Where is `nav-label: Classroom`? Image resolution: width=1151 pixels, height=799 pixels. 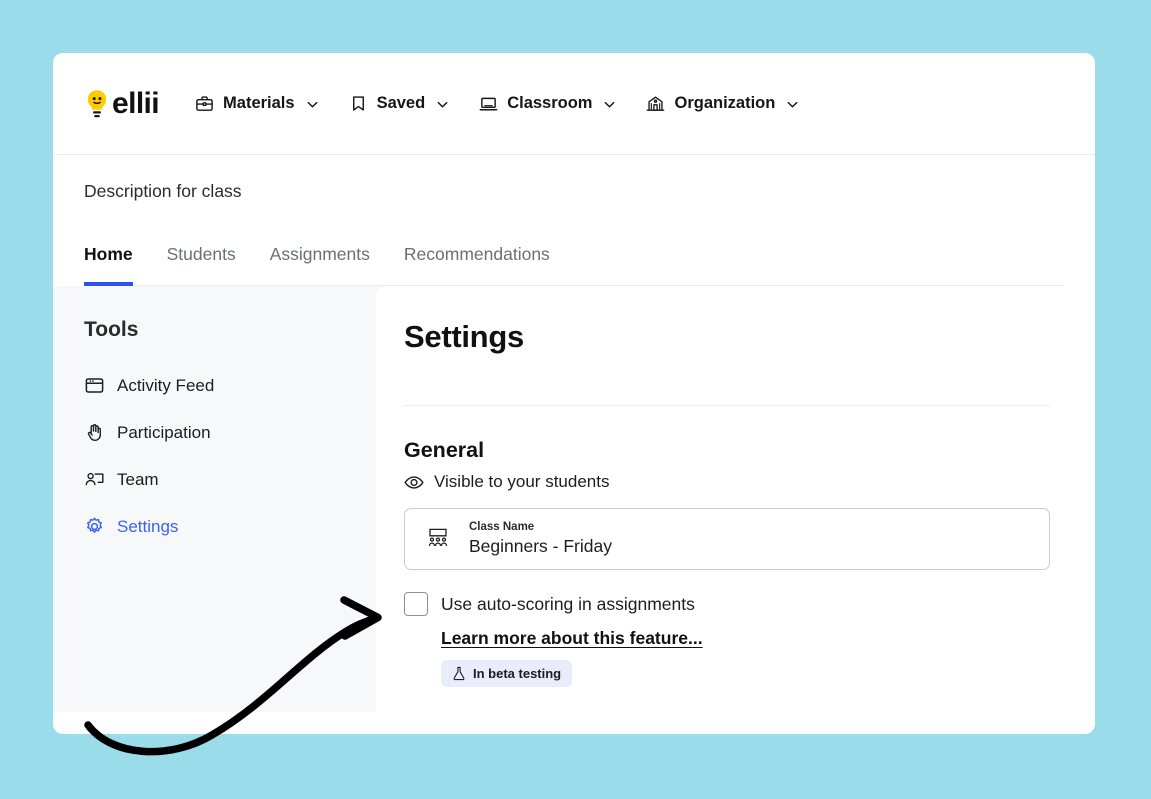 nav-label: Classroom is located at coordinates (550, 103).